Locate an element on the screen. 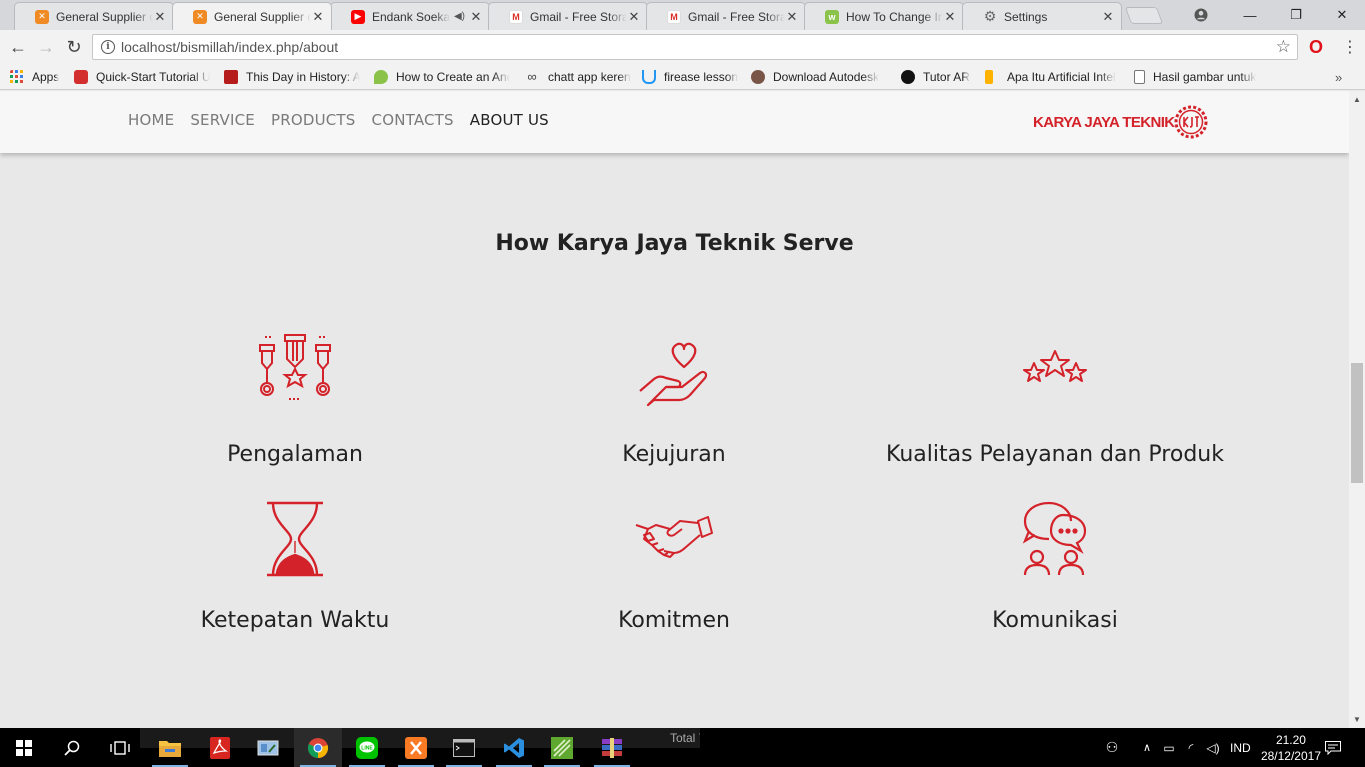 Image resolution: width=1365 pixels, height=767 pixels. audio-playing-icon: ◀) is located at coordinates (459, 16).